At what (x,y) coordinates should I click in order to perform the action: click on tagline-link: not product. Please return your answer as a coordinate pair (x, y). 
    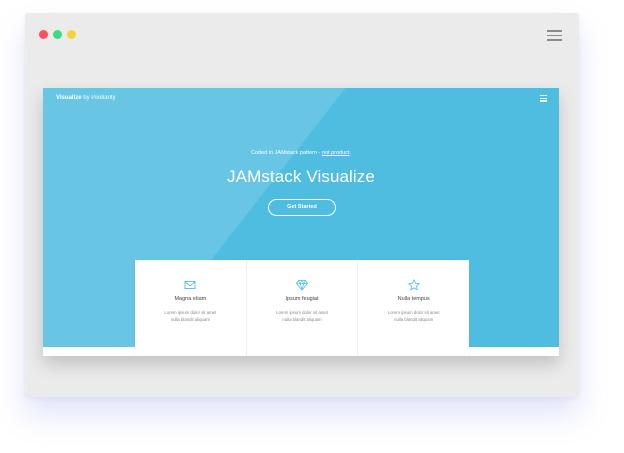
    Looking at the image, I should click on (336, 153).